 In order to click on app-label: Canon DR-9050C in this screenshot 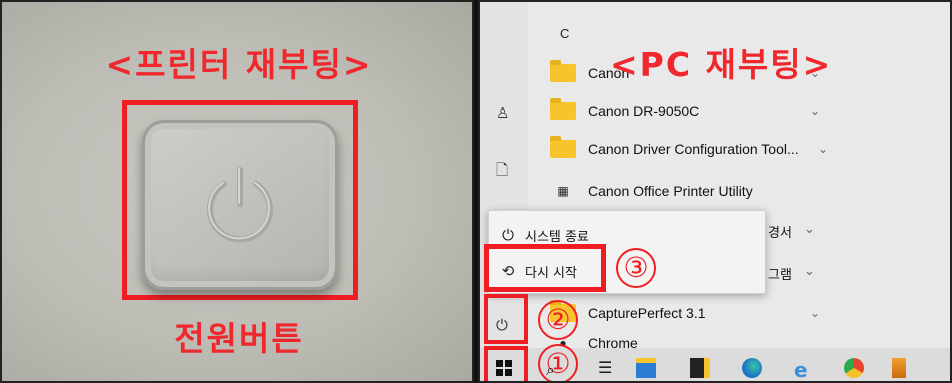, I will do `click(644, 111)`.